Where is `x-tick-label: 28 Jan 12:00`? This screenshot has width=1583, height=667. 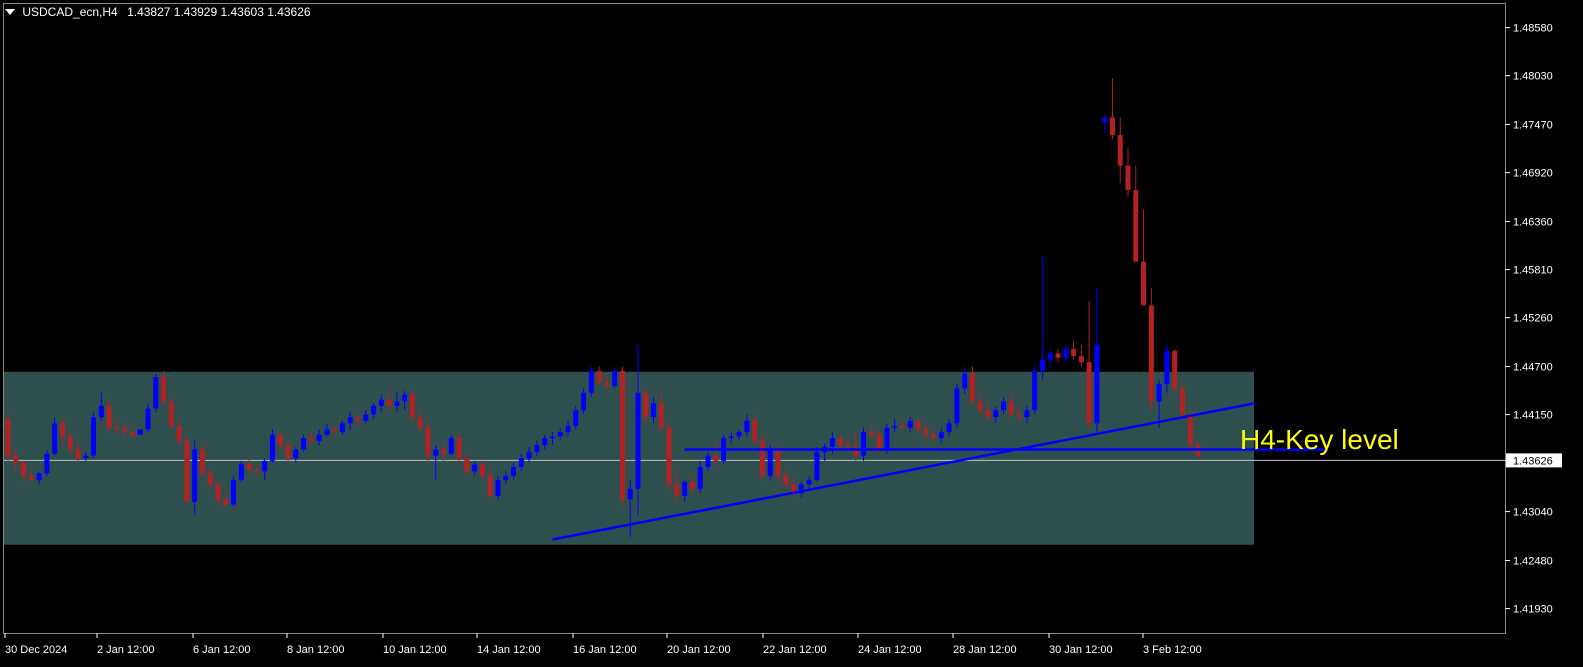 x-tick-label: 28 Jan 12:00 is located at coordinates (985, 650).